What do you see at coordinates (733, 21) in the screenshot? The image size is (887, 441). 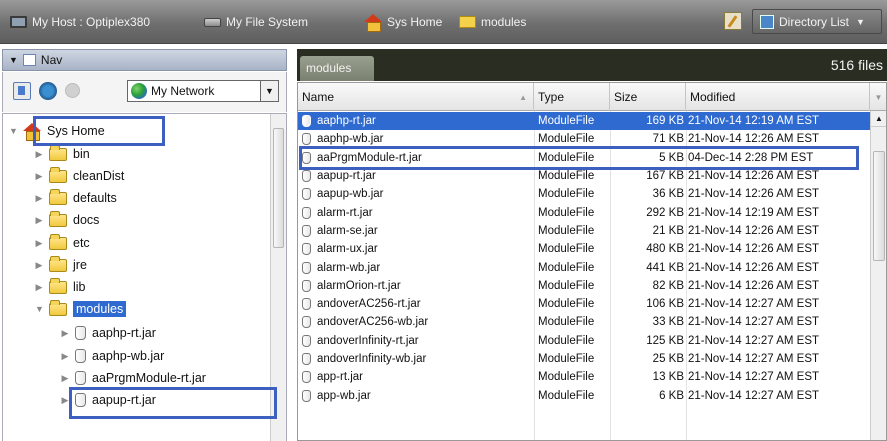 I see `edit-note-icon` at bounding box center [733, 21].